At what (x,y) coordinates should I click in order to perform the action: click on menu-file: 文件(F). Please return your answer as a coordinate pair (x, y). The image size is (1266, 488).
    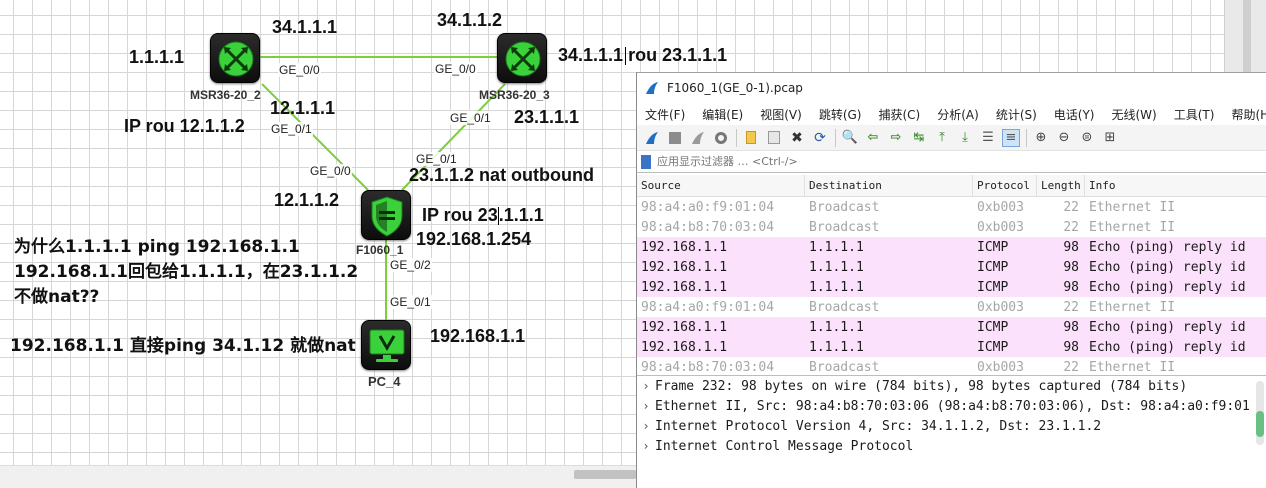
    Looking at the image, I should click on (665, 114).